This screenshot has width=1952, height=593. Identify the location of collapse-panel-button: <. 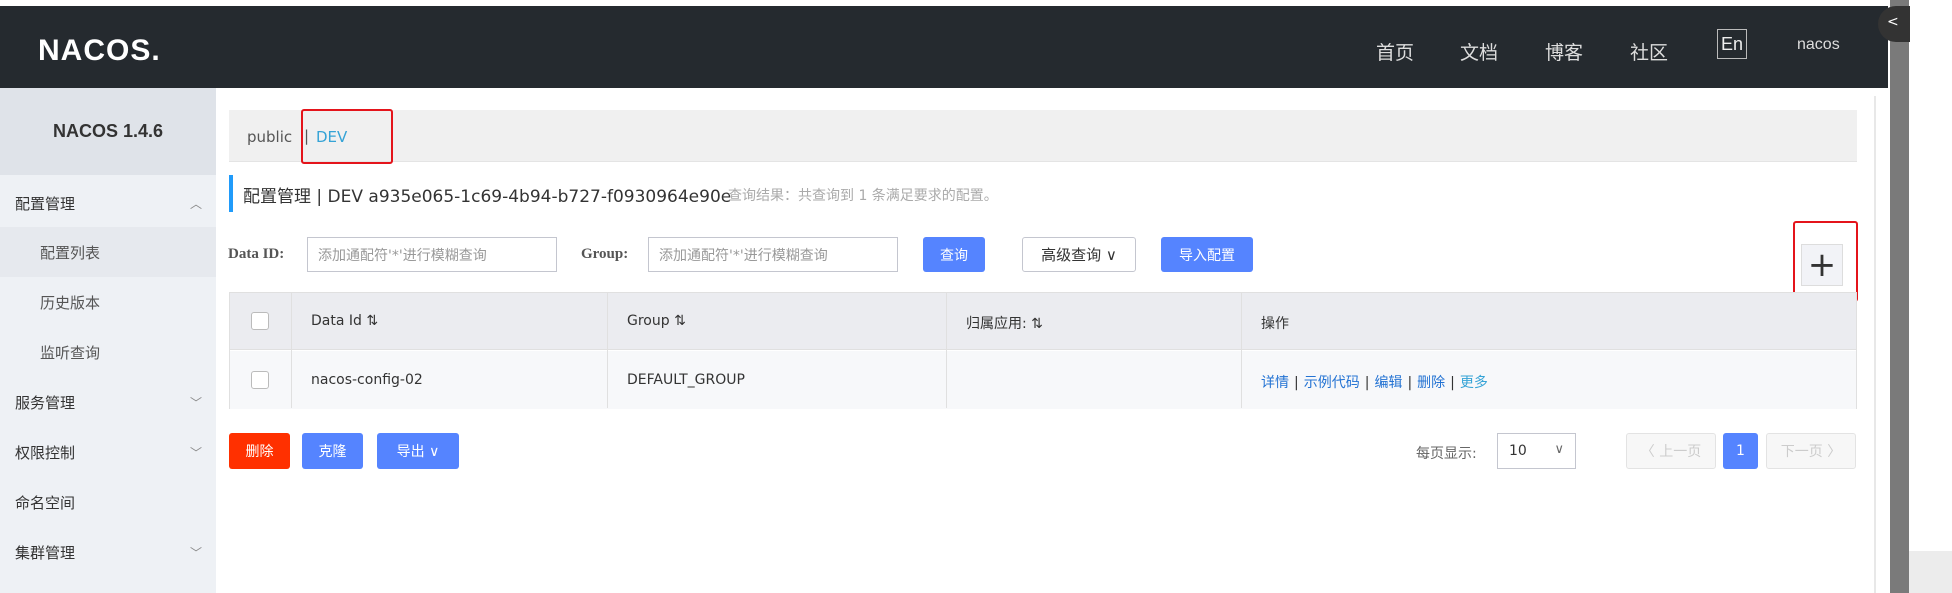
(1894, 24).